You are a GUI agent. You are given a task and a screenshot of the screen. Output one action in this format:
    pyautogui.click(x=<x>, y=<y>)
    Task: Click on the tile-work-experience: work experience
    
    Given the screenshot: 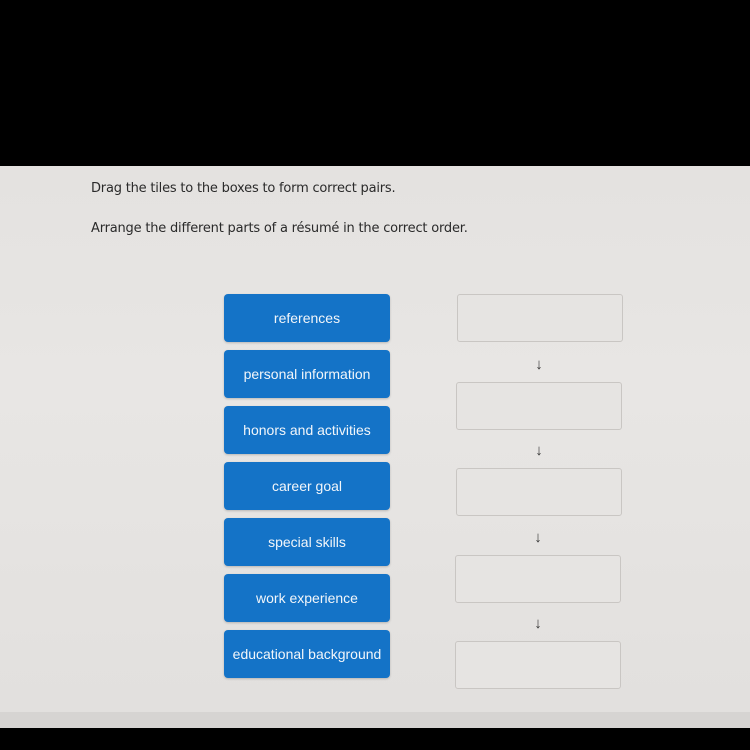 What is the action you would take?
    pyautogui.click(x=307, y=598)
    